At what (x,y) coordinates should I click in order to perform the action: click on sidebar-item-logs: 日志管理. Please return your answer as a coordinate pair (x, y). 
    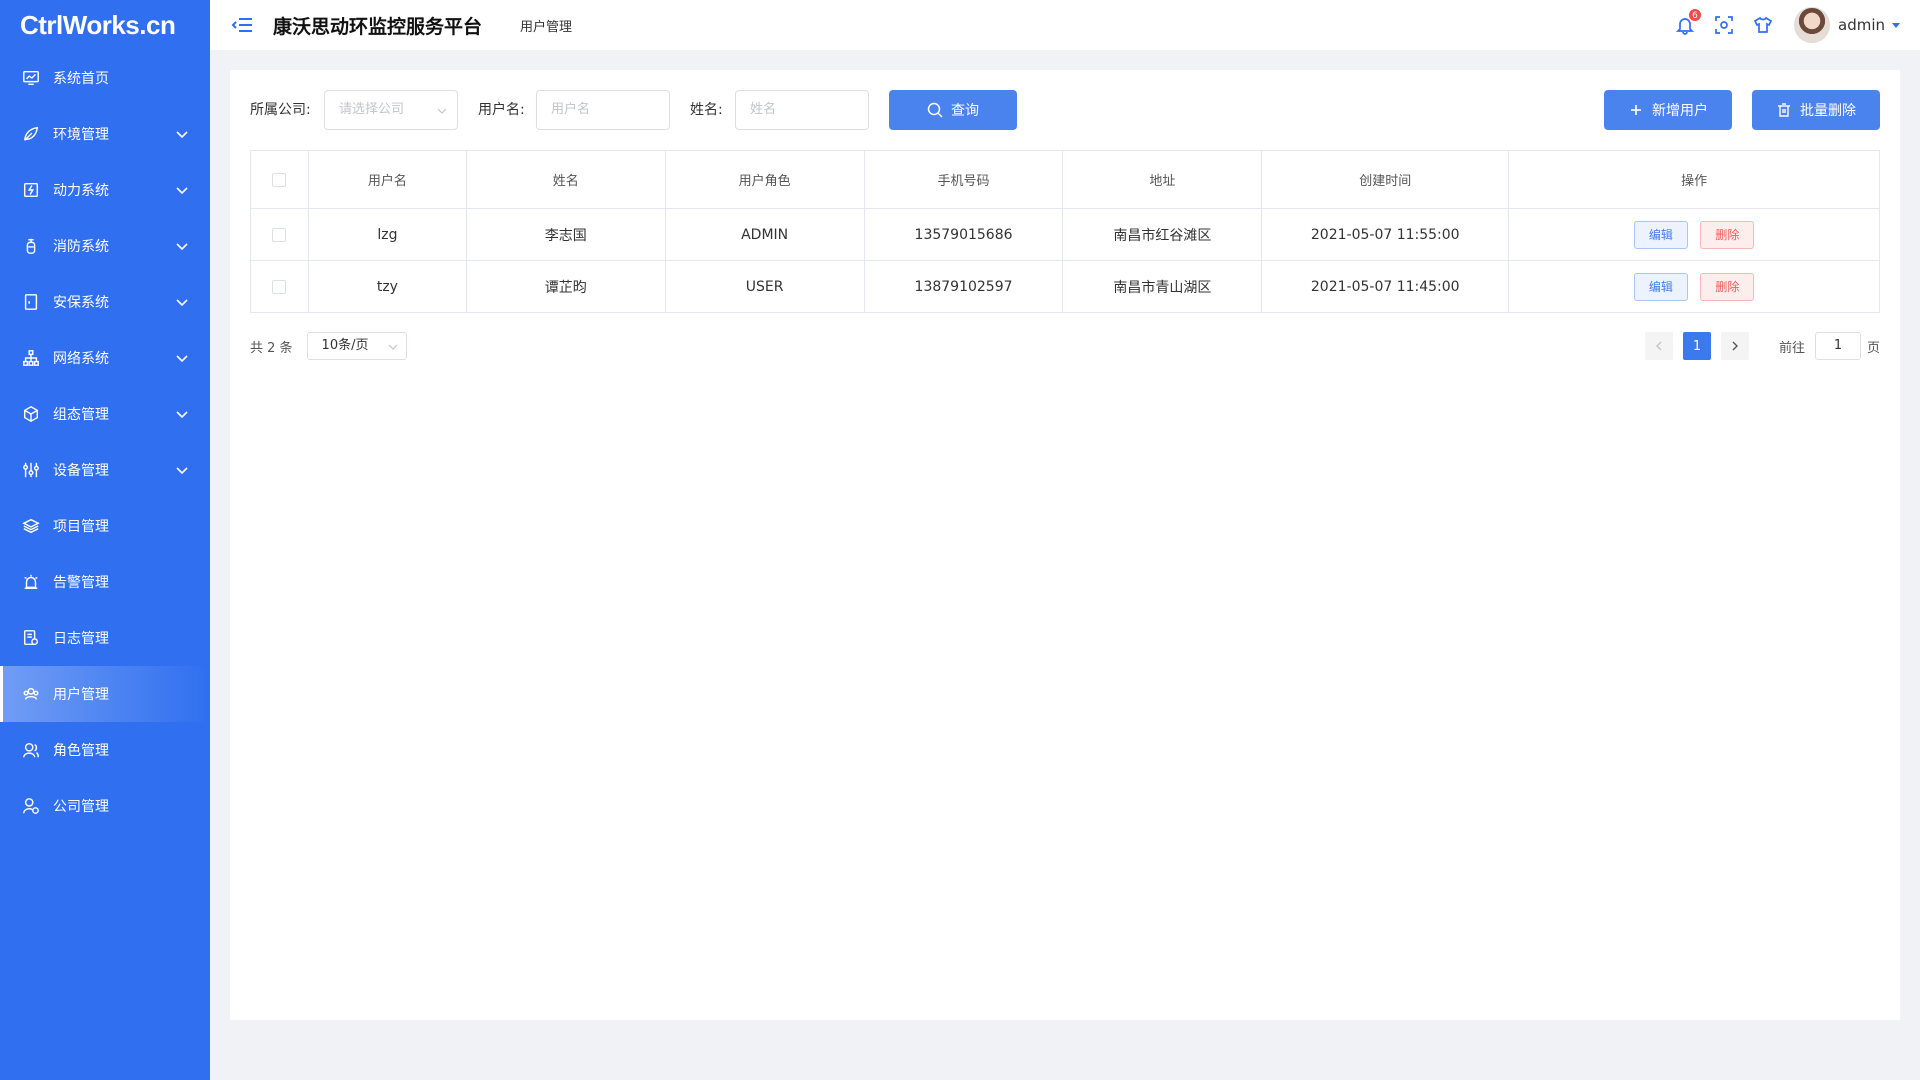
    Looking at the image, I should click on (105, 638).